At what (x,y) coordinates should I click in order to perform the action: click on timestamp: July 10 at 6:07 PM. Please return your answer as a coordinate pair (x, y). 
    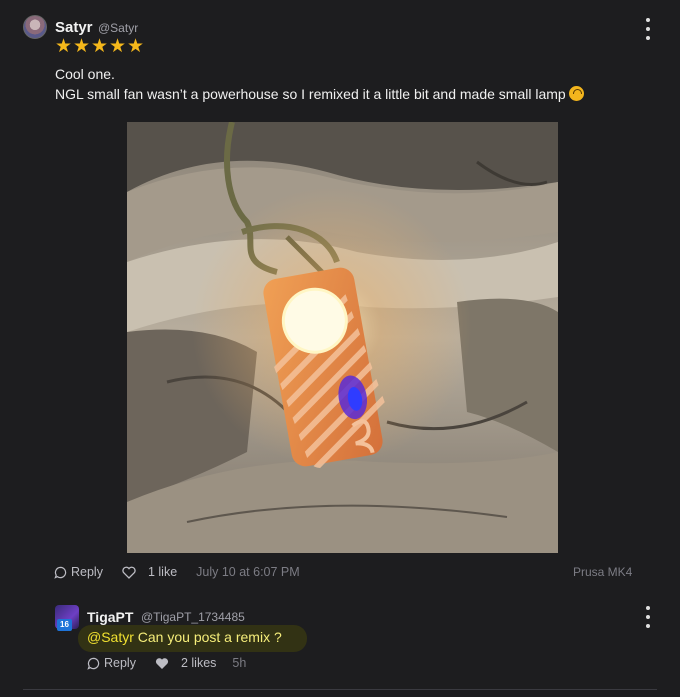
    Looking at the image, I should click on (248, 572).